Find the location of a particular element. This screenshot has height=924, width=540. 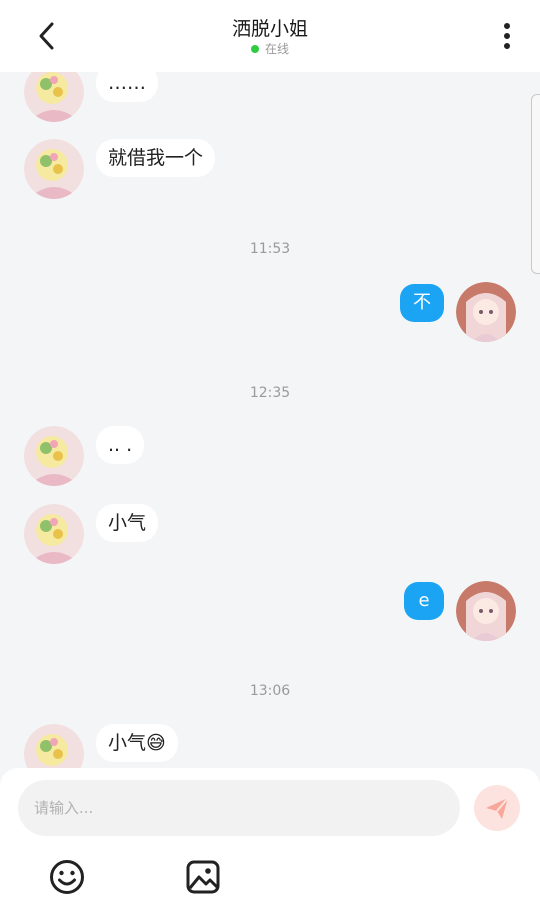

message-timestamp: 12:35 is located at coordinates (270, 393).